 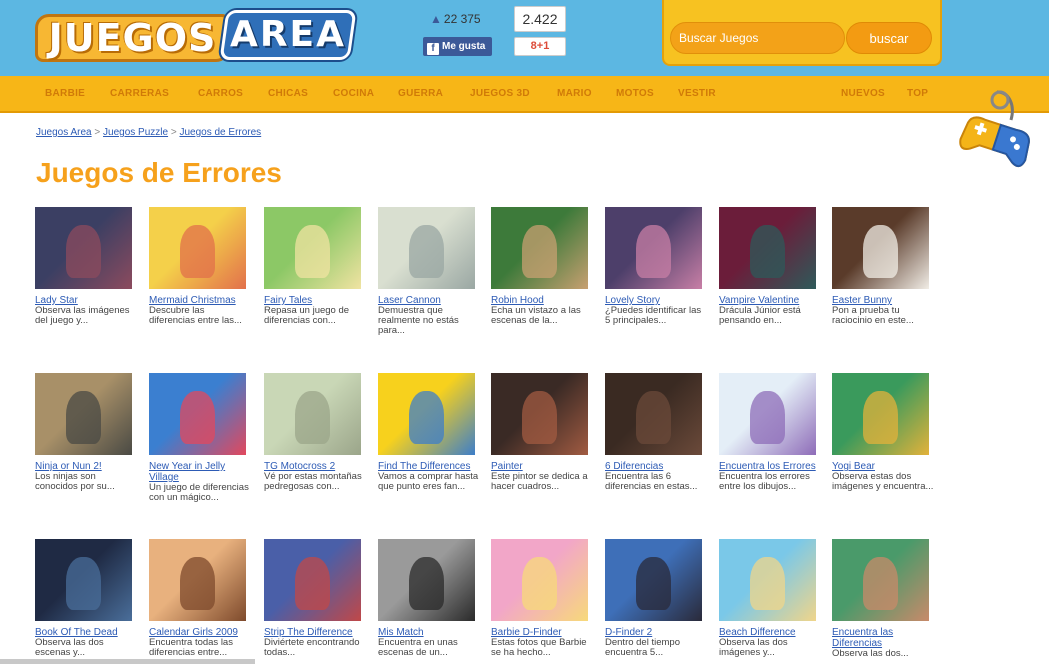 I want to click on nav-item-motos: MOTOS, so click(x=635, y=93).